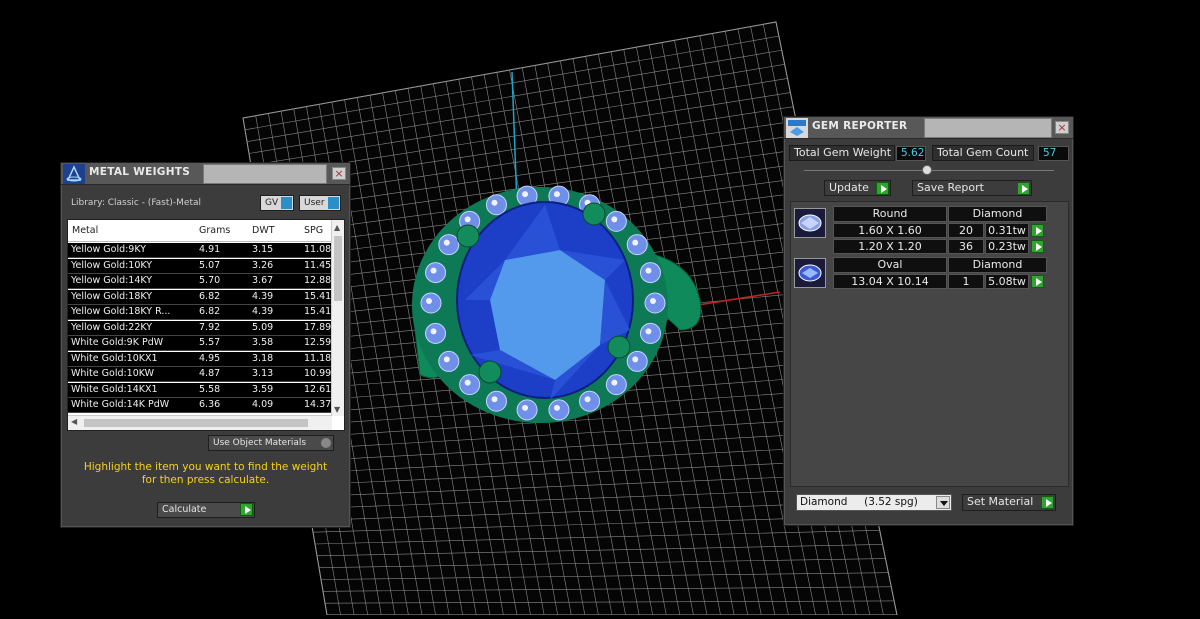  Describe the element at coordinates (490, 372) in the screenshot. I see `prong-bottom-left` at that location.